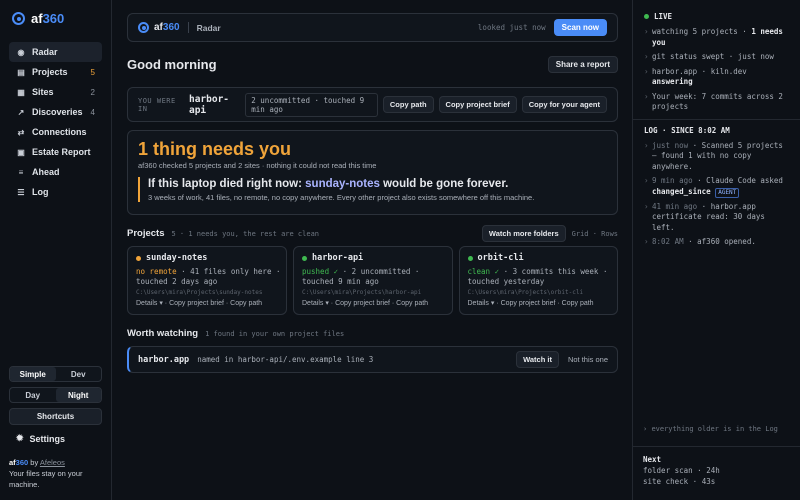 This screenshot has height=500, width=800. What do you see at coordinates (21, 132) in the screenshot?
I see `arrows-icon: ⇄` at bounding box center [21, 132].